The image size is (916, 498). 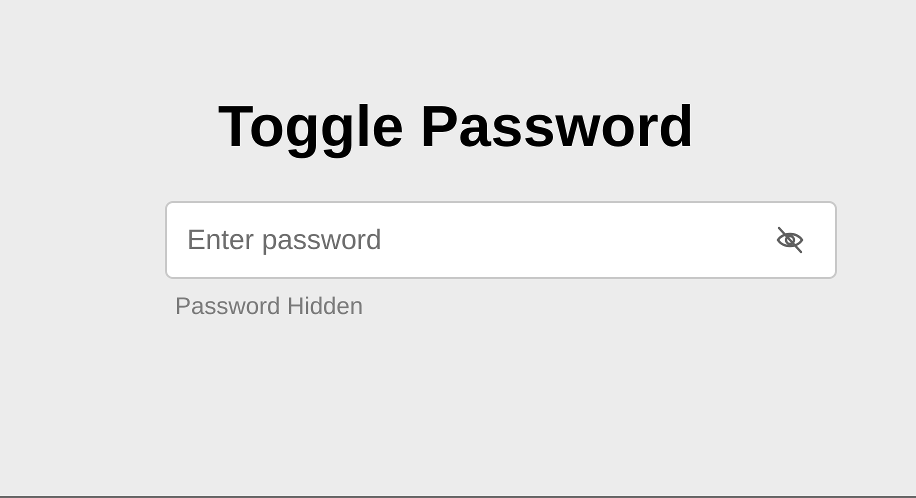 I want to click on status-text: Password Hidden, so click(x=269, y=307).